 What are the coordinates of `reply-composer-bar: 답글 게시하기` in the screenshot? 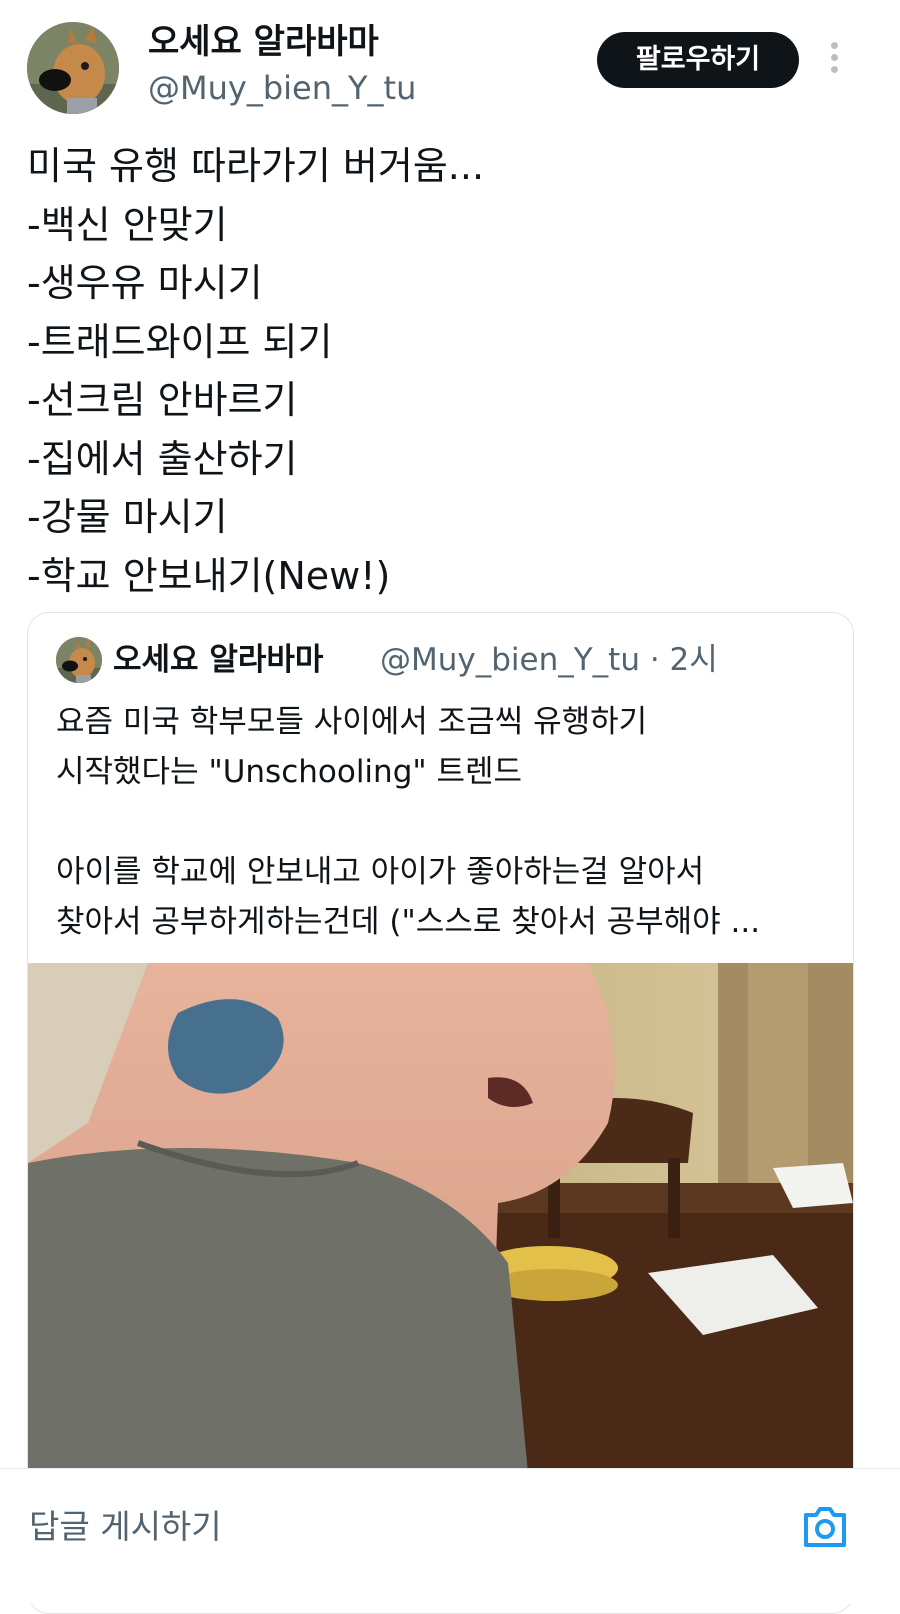 It's located at (450, 1536).